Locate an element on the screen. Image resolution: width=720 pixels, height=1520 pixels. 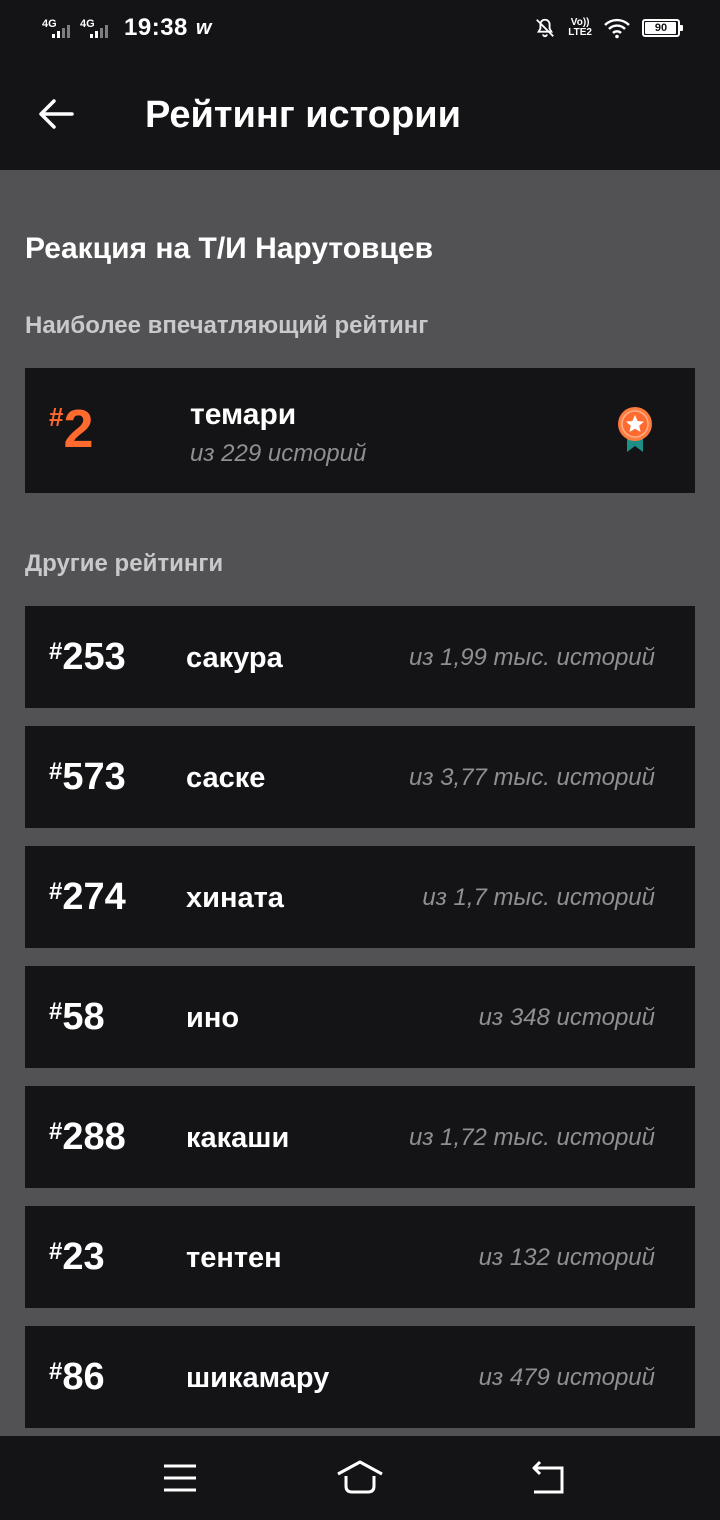
rank: #58 is located at coordinates (77, 1017).